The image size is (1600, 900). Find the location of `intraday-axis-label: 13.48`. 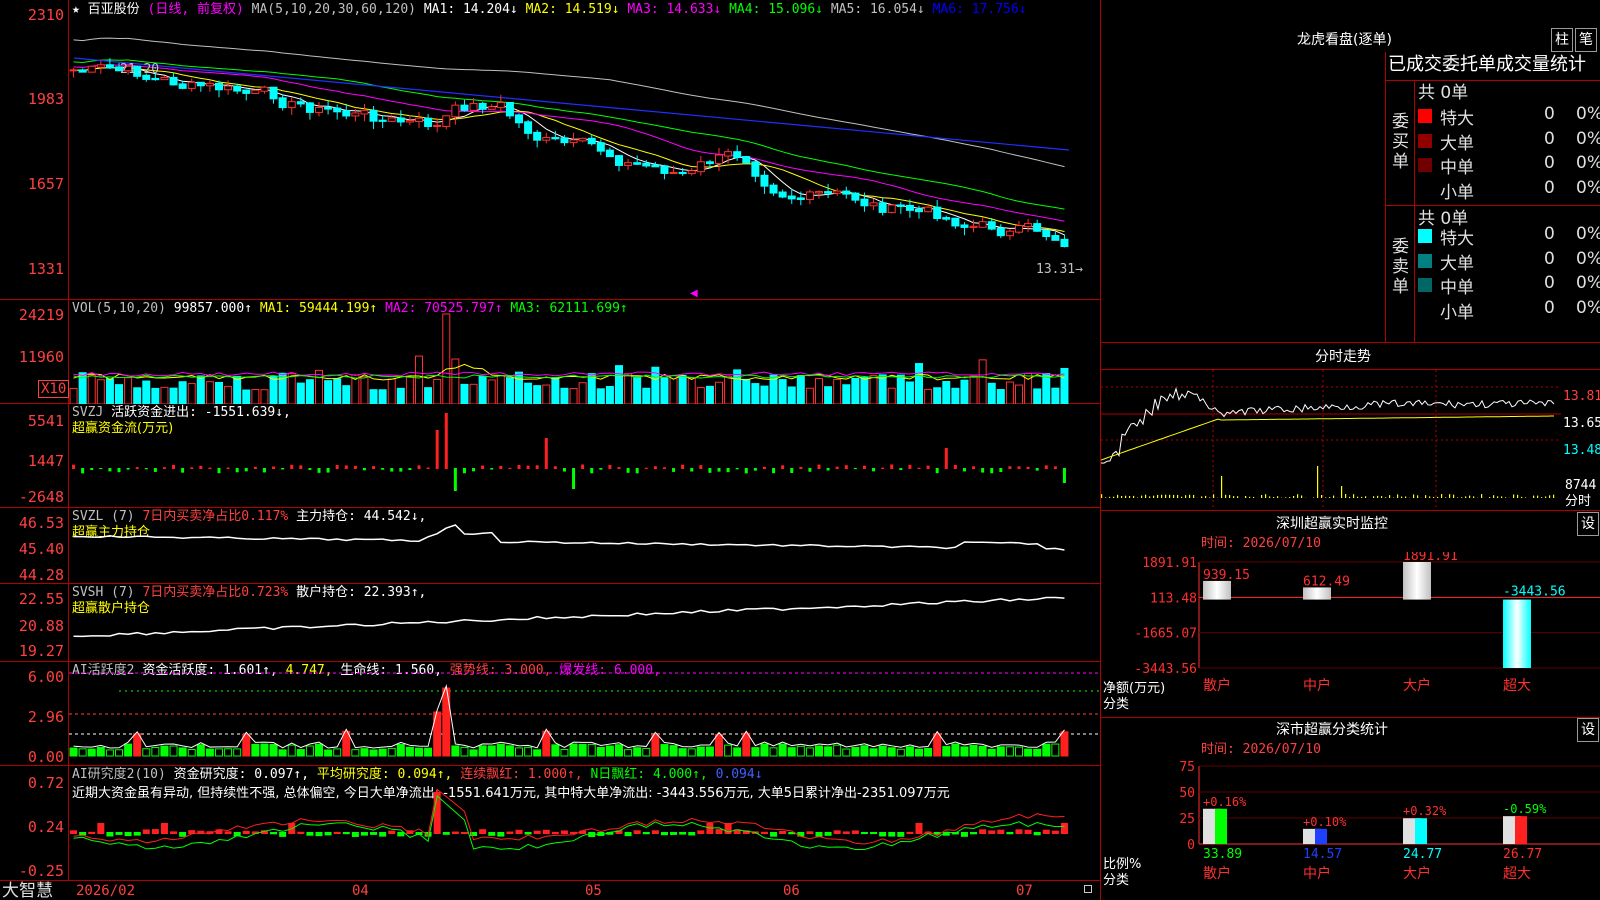

intraday-axis-label: 13.48 is located at coordinates (1581, 450).